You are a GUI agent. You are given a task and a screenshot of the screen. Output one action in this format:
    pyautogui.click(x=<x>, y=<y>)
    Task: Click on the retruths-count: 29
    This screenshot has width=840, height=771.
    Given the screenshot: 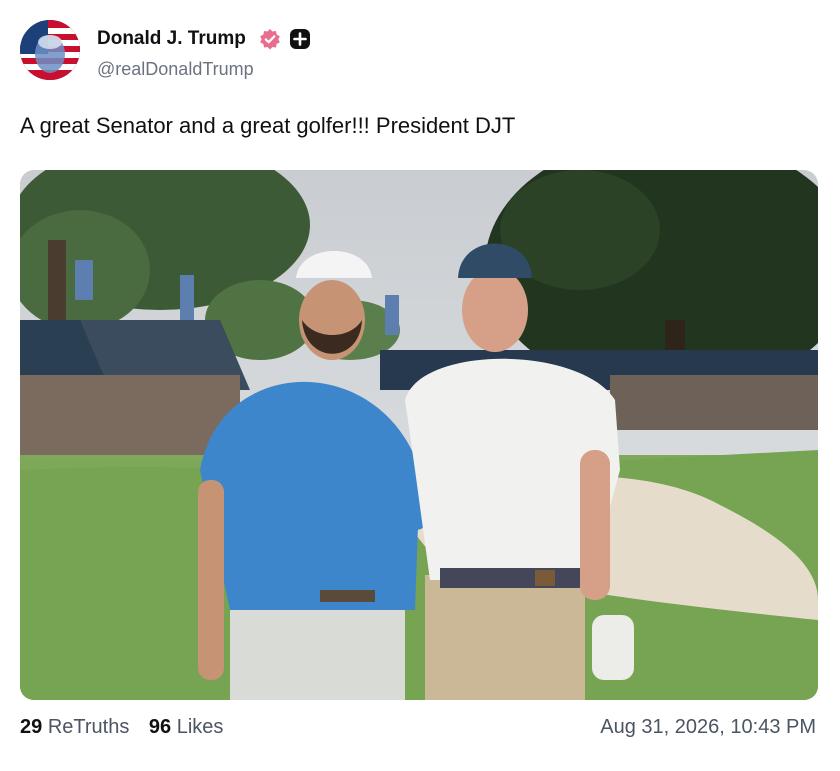 What is the action you would take?
    pyautogui.click(x=31, y=727)
    